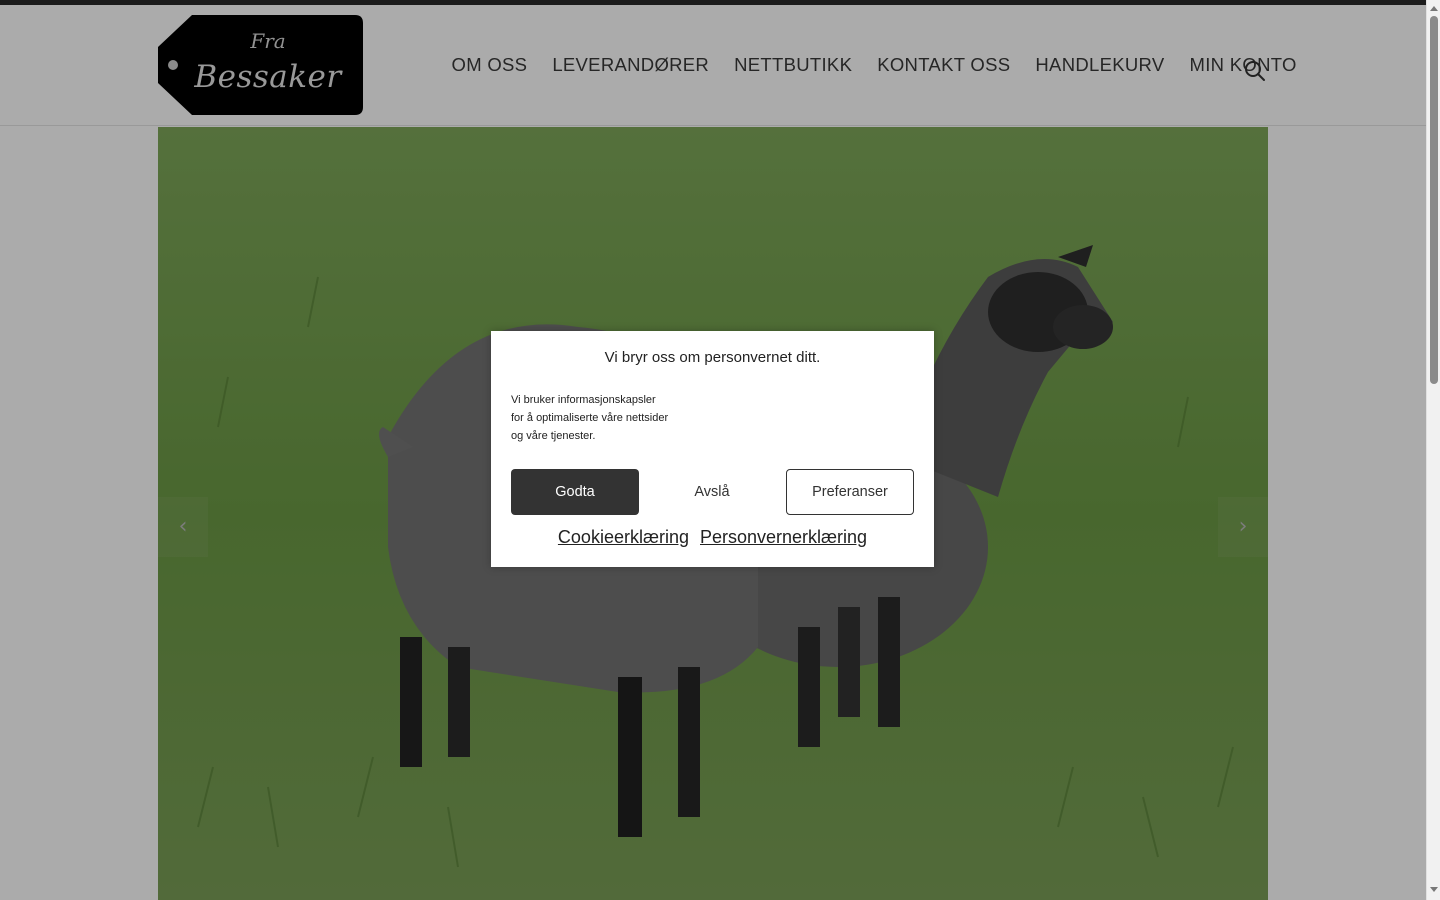 This screenshot has height=900, width=1440. What do you see at coordinates (1434, 200) in the screenshot?
I see `scrollbar-thumb` at bounding box center [1434, 200].